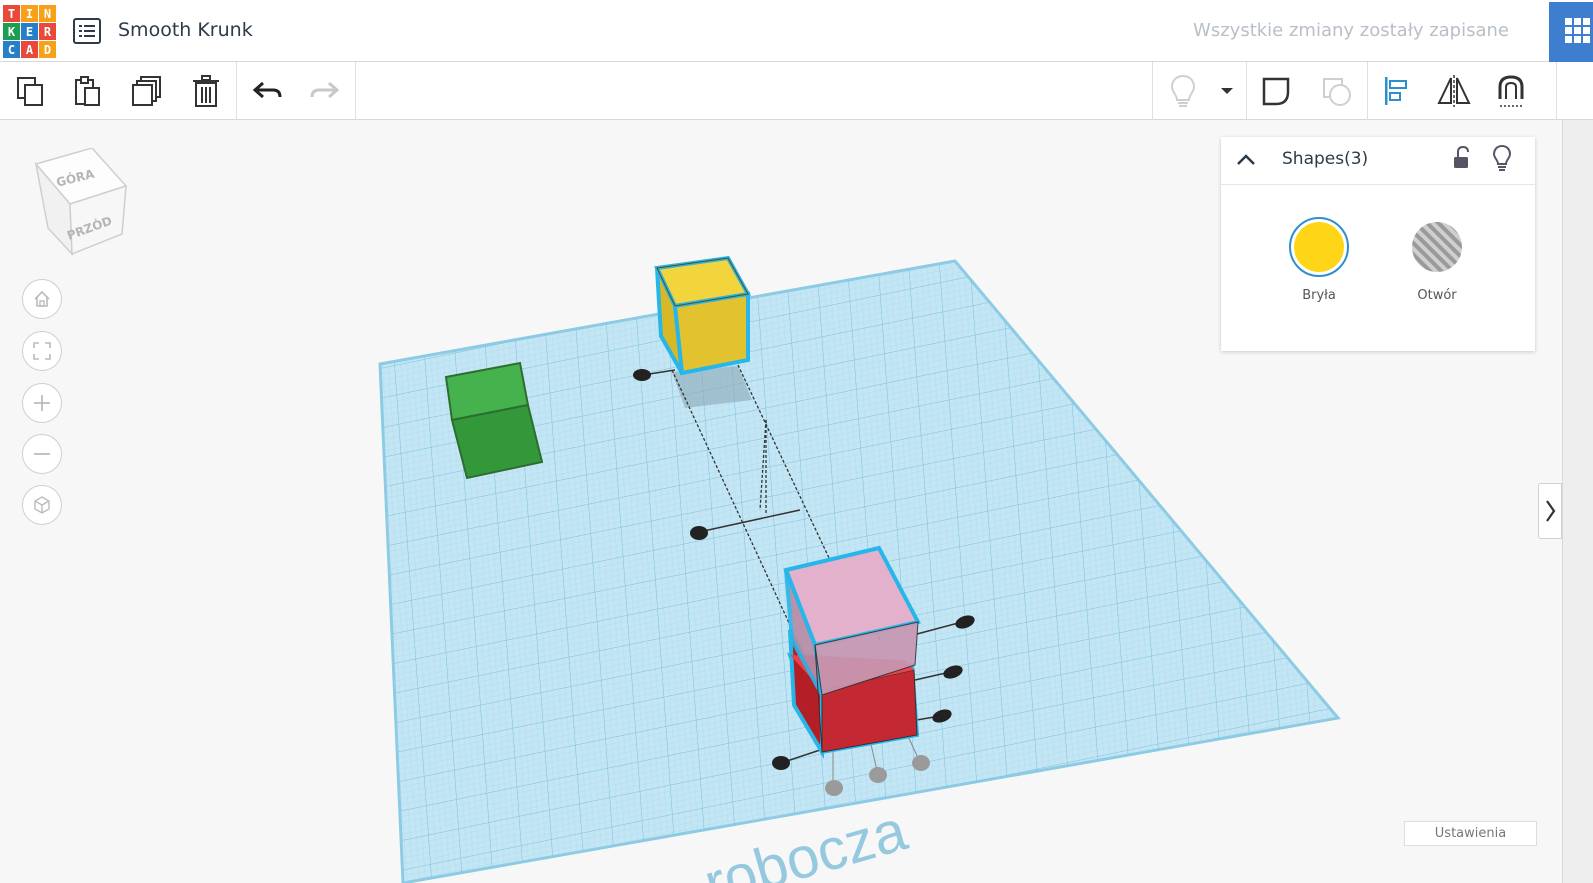 The image size is (1593, 883). I want to click on mirror-button, so click(1454, 91).